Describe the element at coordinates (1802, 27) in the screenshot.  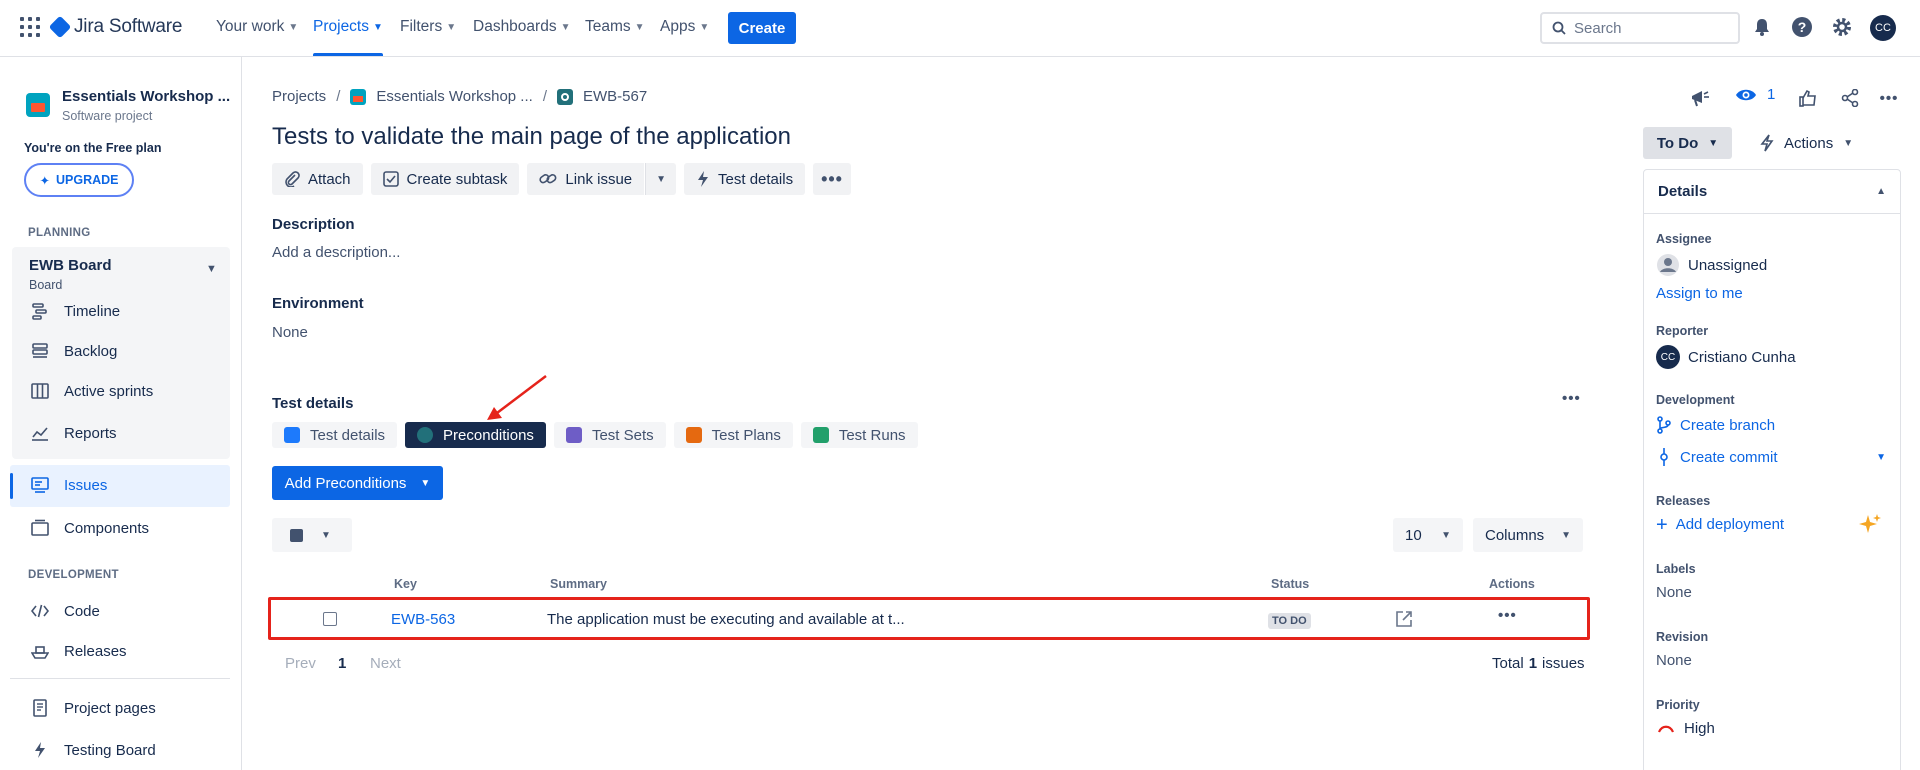
I see `help-icon: ?` at that location.